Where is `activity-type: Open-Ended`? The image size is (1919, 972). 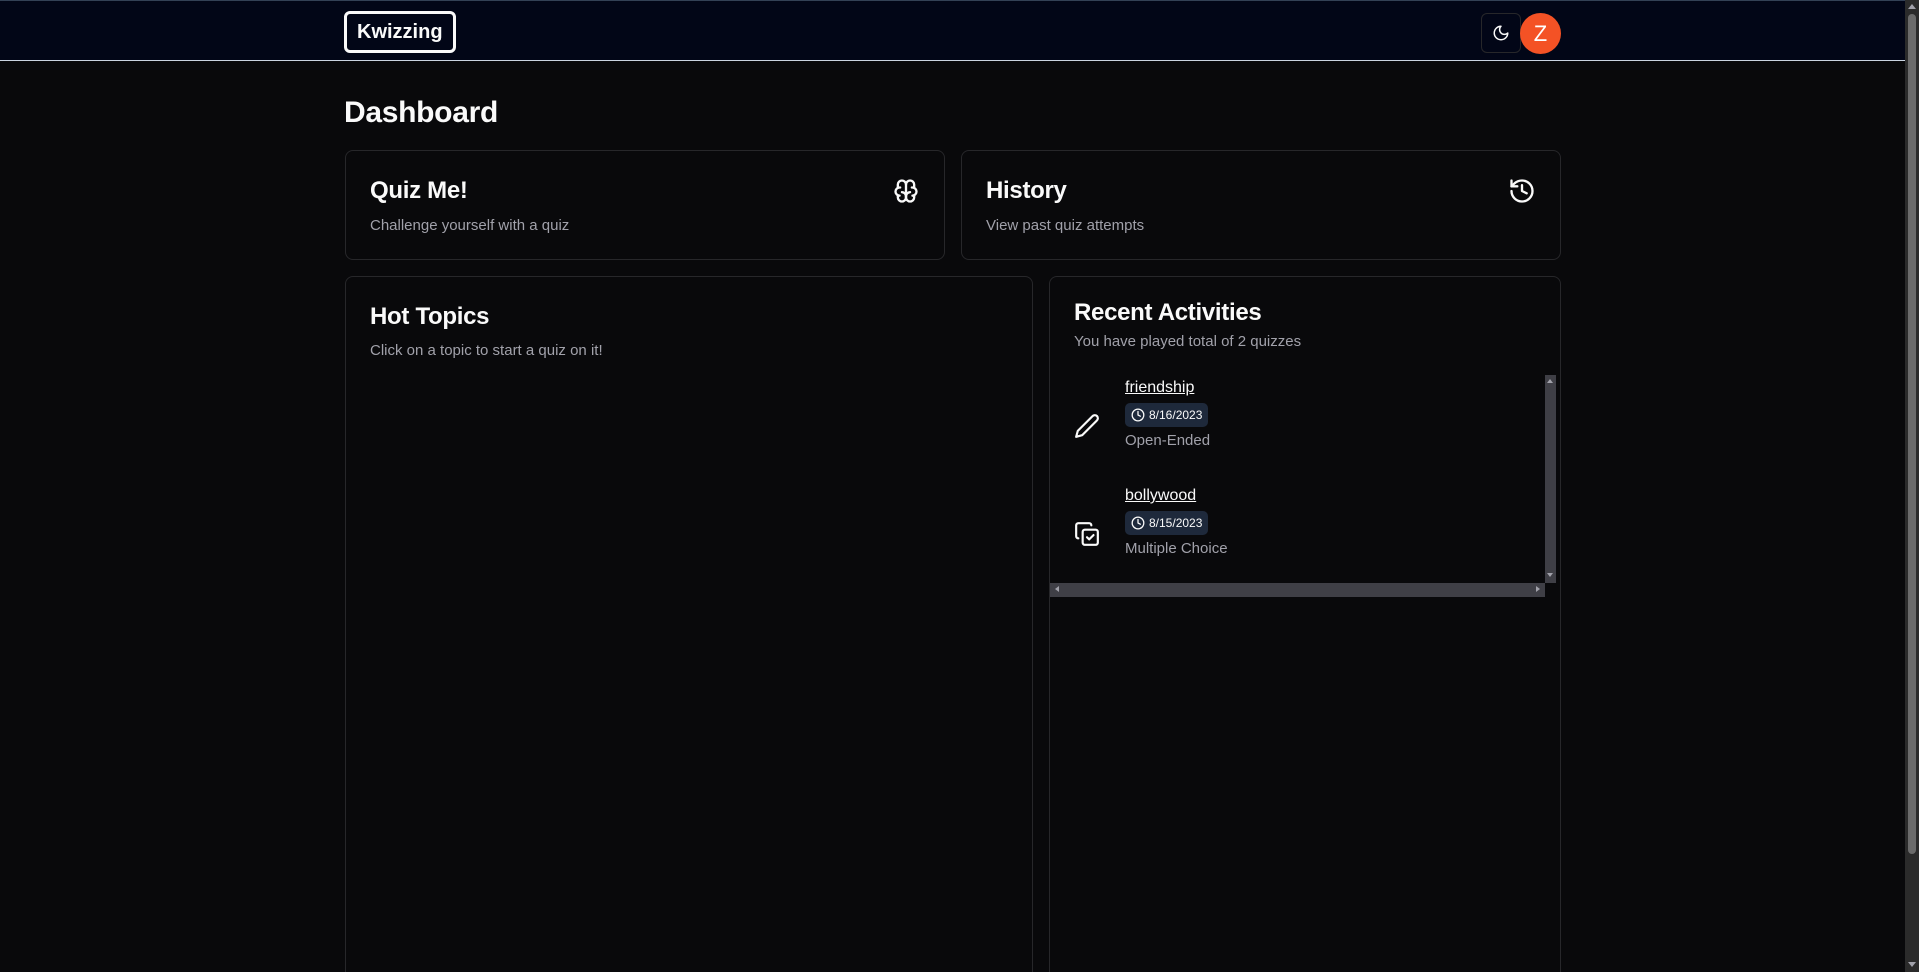
activity-type: Open-Ended is located at coordinates (1168, 440).